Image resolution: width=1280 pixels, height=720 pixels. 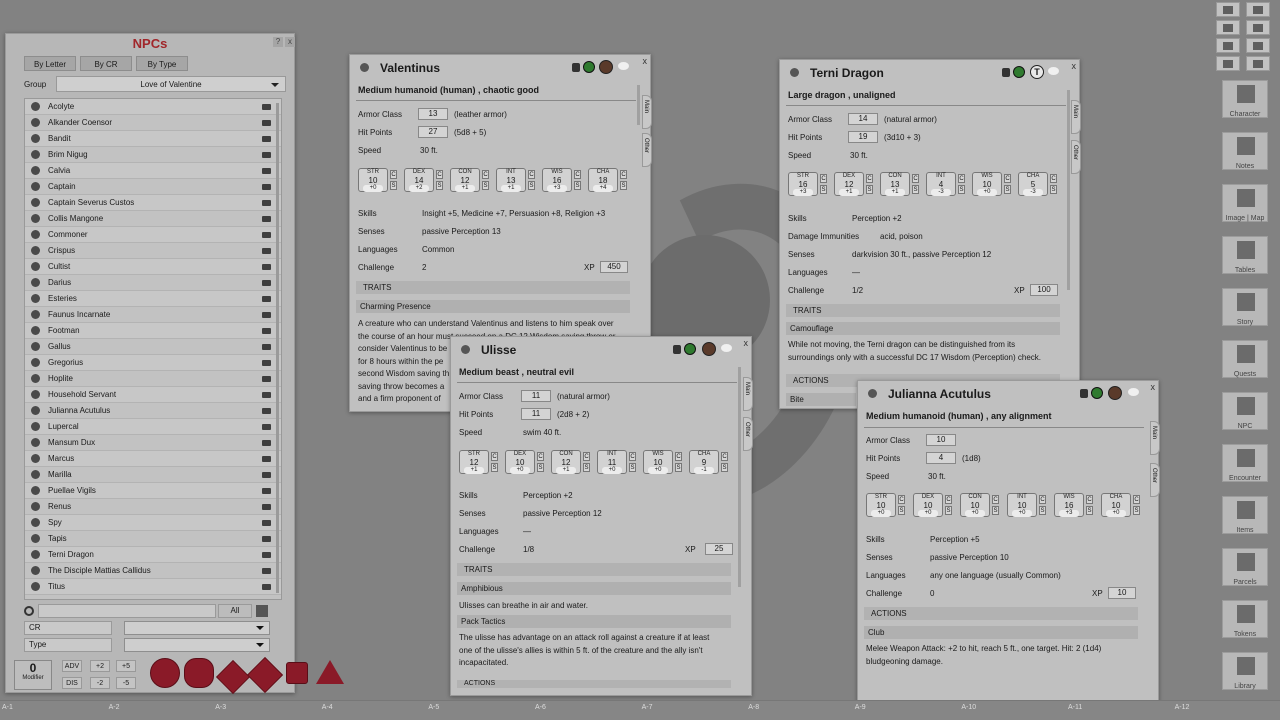 I want to click on ability-cha: CHA 5 -3, so click(x=1033, y=184).